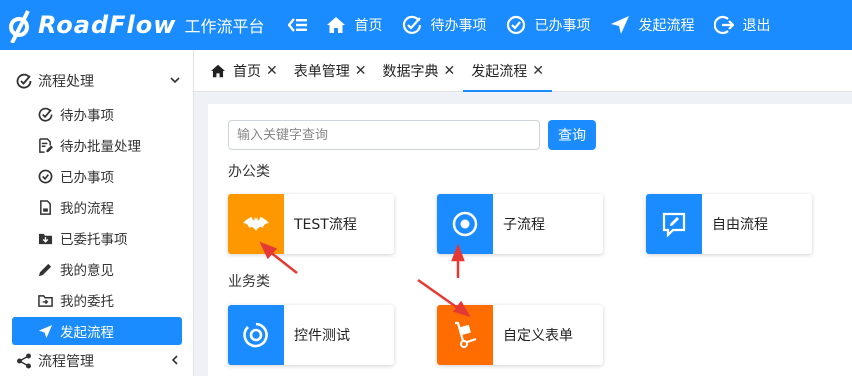  I want to click on annotation-arrows, so click(365, 279).